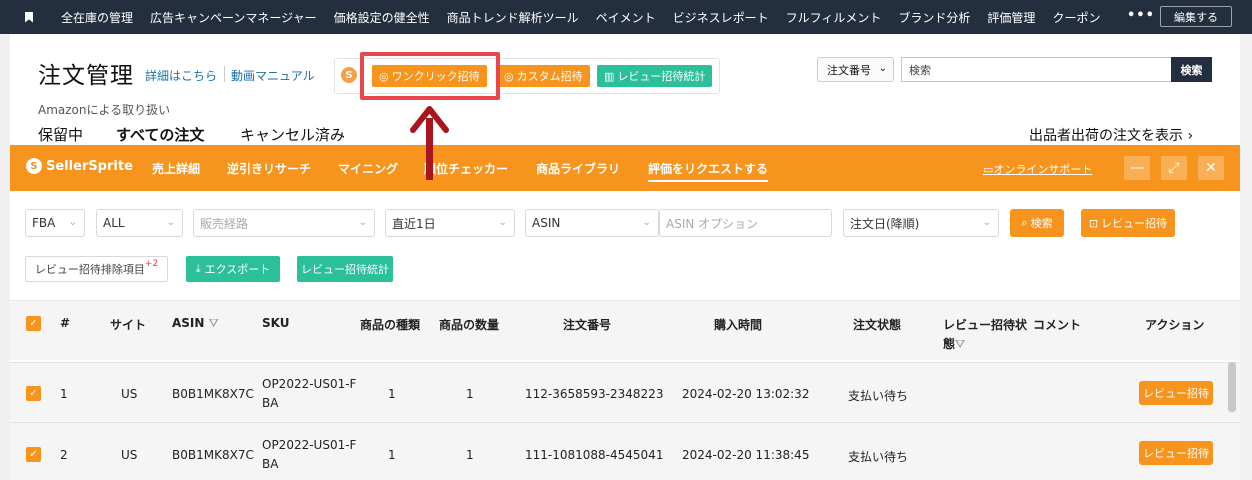 The height and width of the screenshot is (480, 1252). What do you see at coordinates (594, 394) in the screenshot?
I see `row-order-number: 112-3658593-2348223` at bounding box center [594, 394].